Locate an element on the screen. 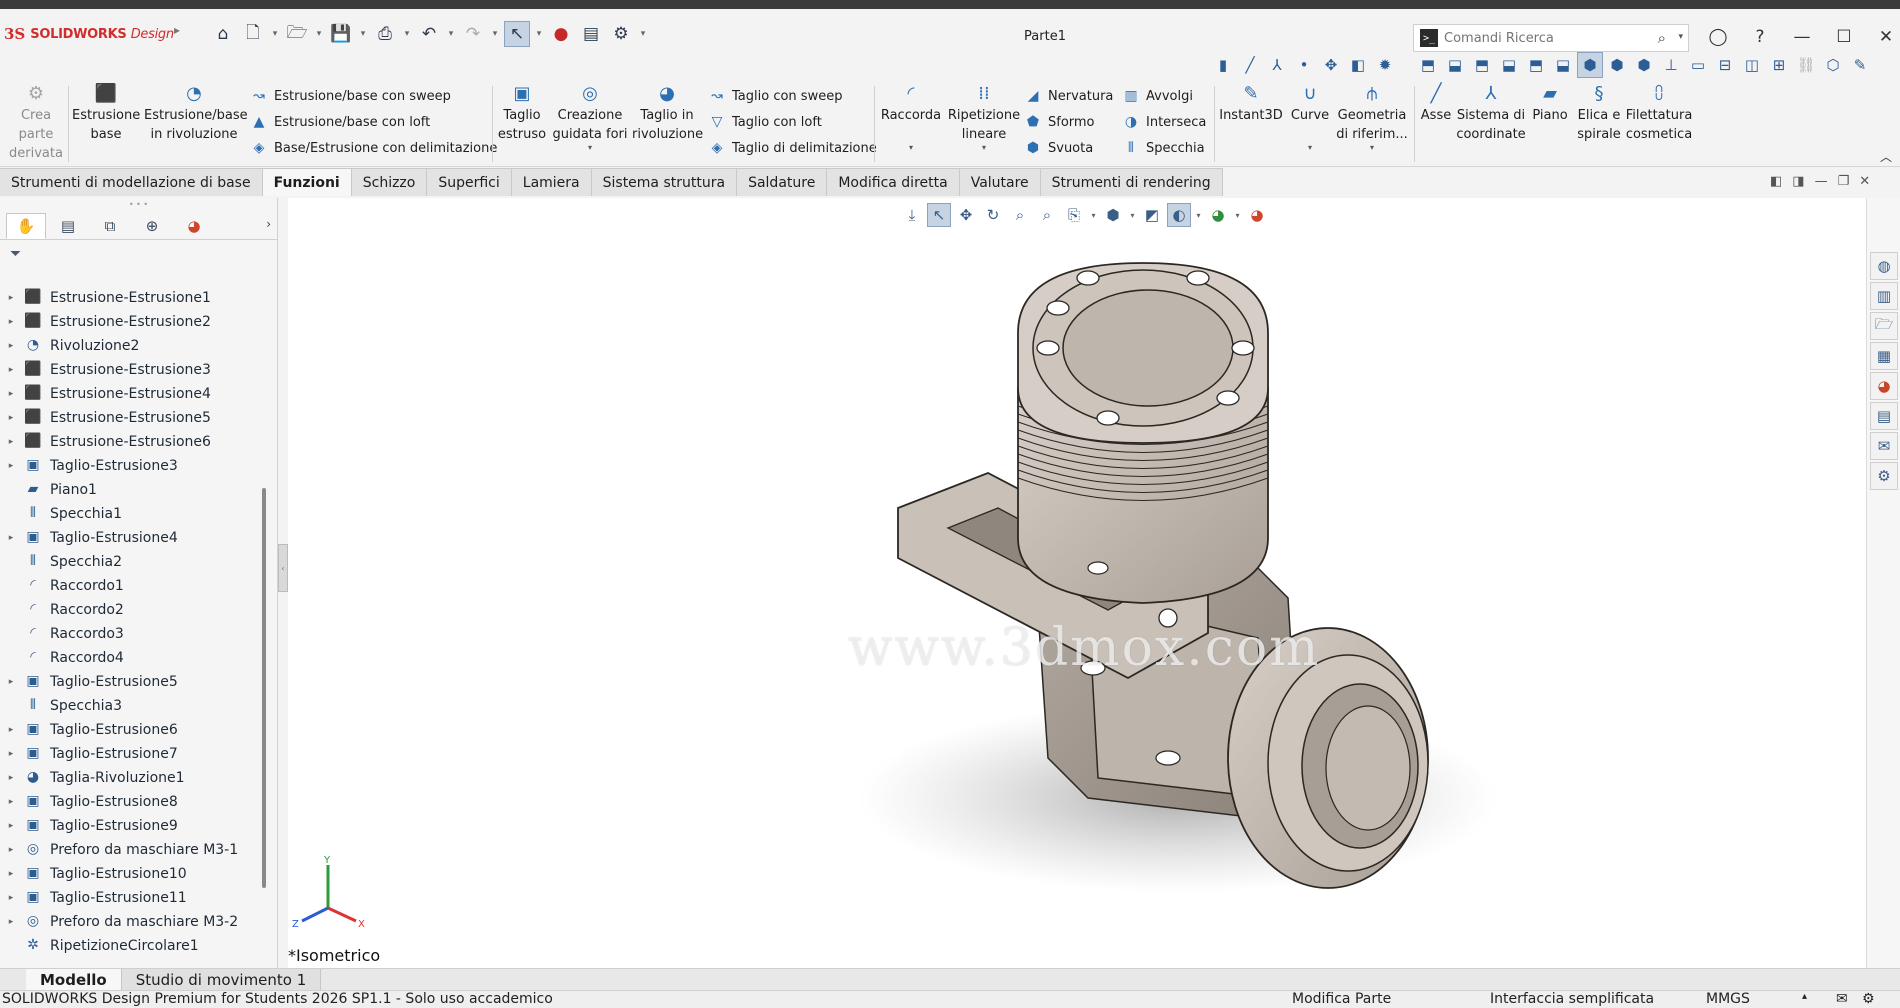  sketch-icon: ▮ is located at coordinates (1223, 65).